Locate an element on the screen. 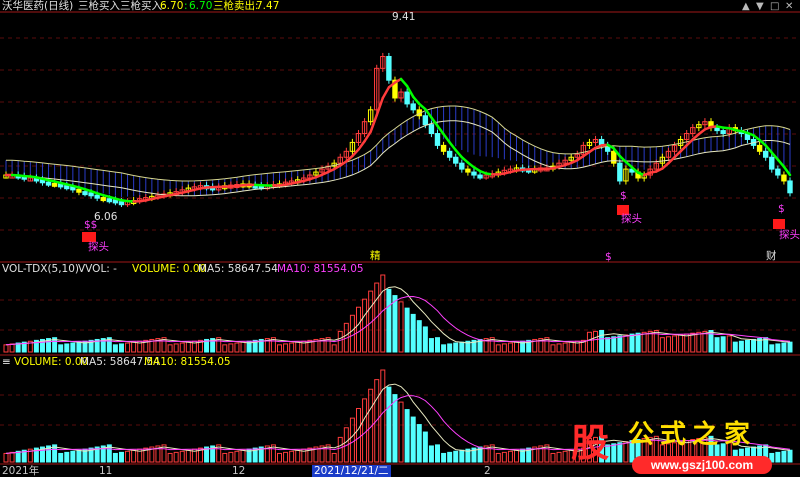 The image size is (800, 477). marker-dollar2: $$ is located at coordinates (91, 225).